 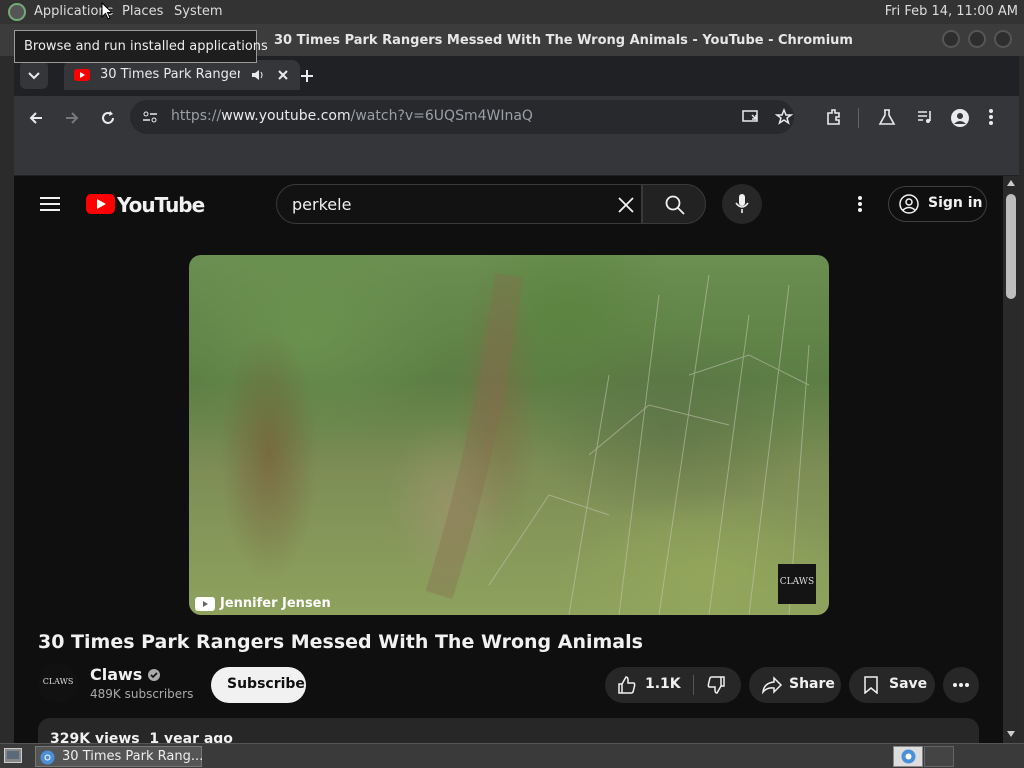 What do you see at coordinates (17, 12) in the screenshot?
I see `gnome-foot-icon` at bounding box center [17, 12].